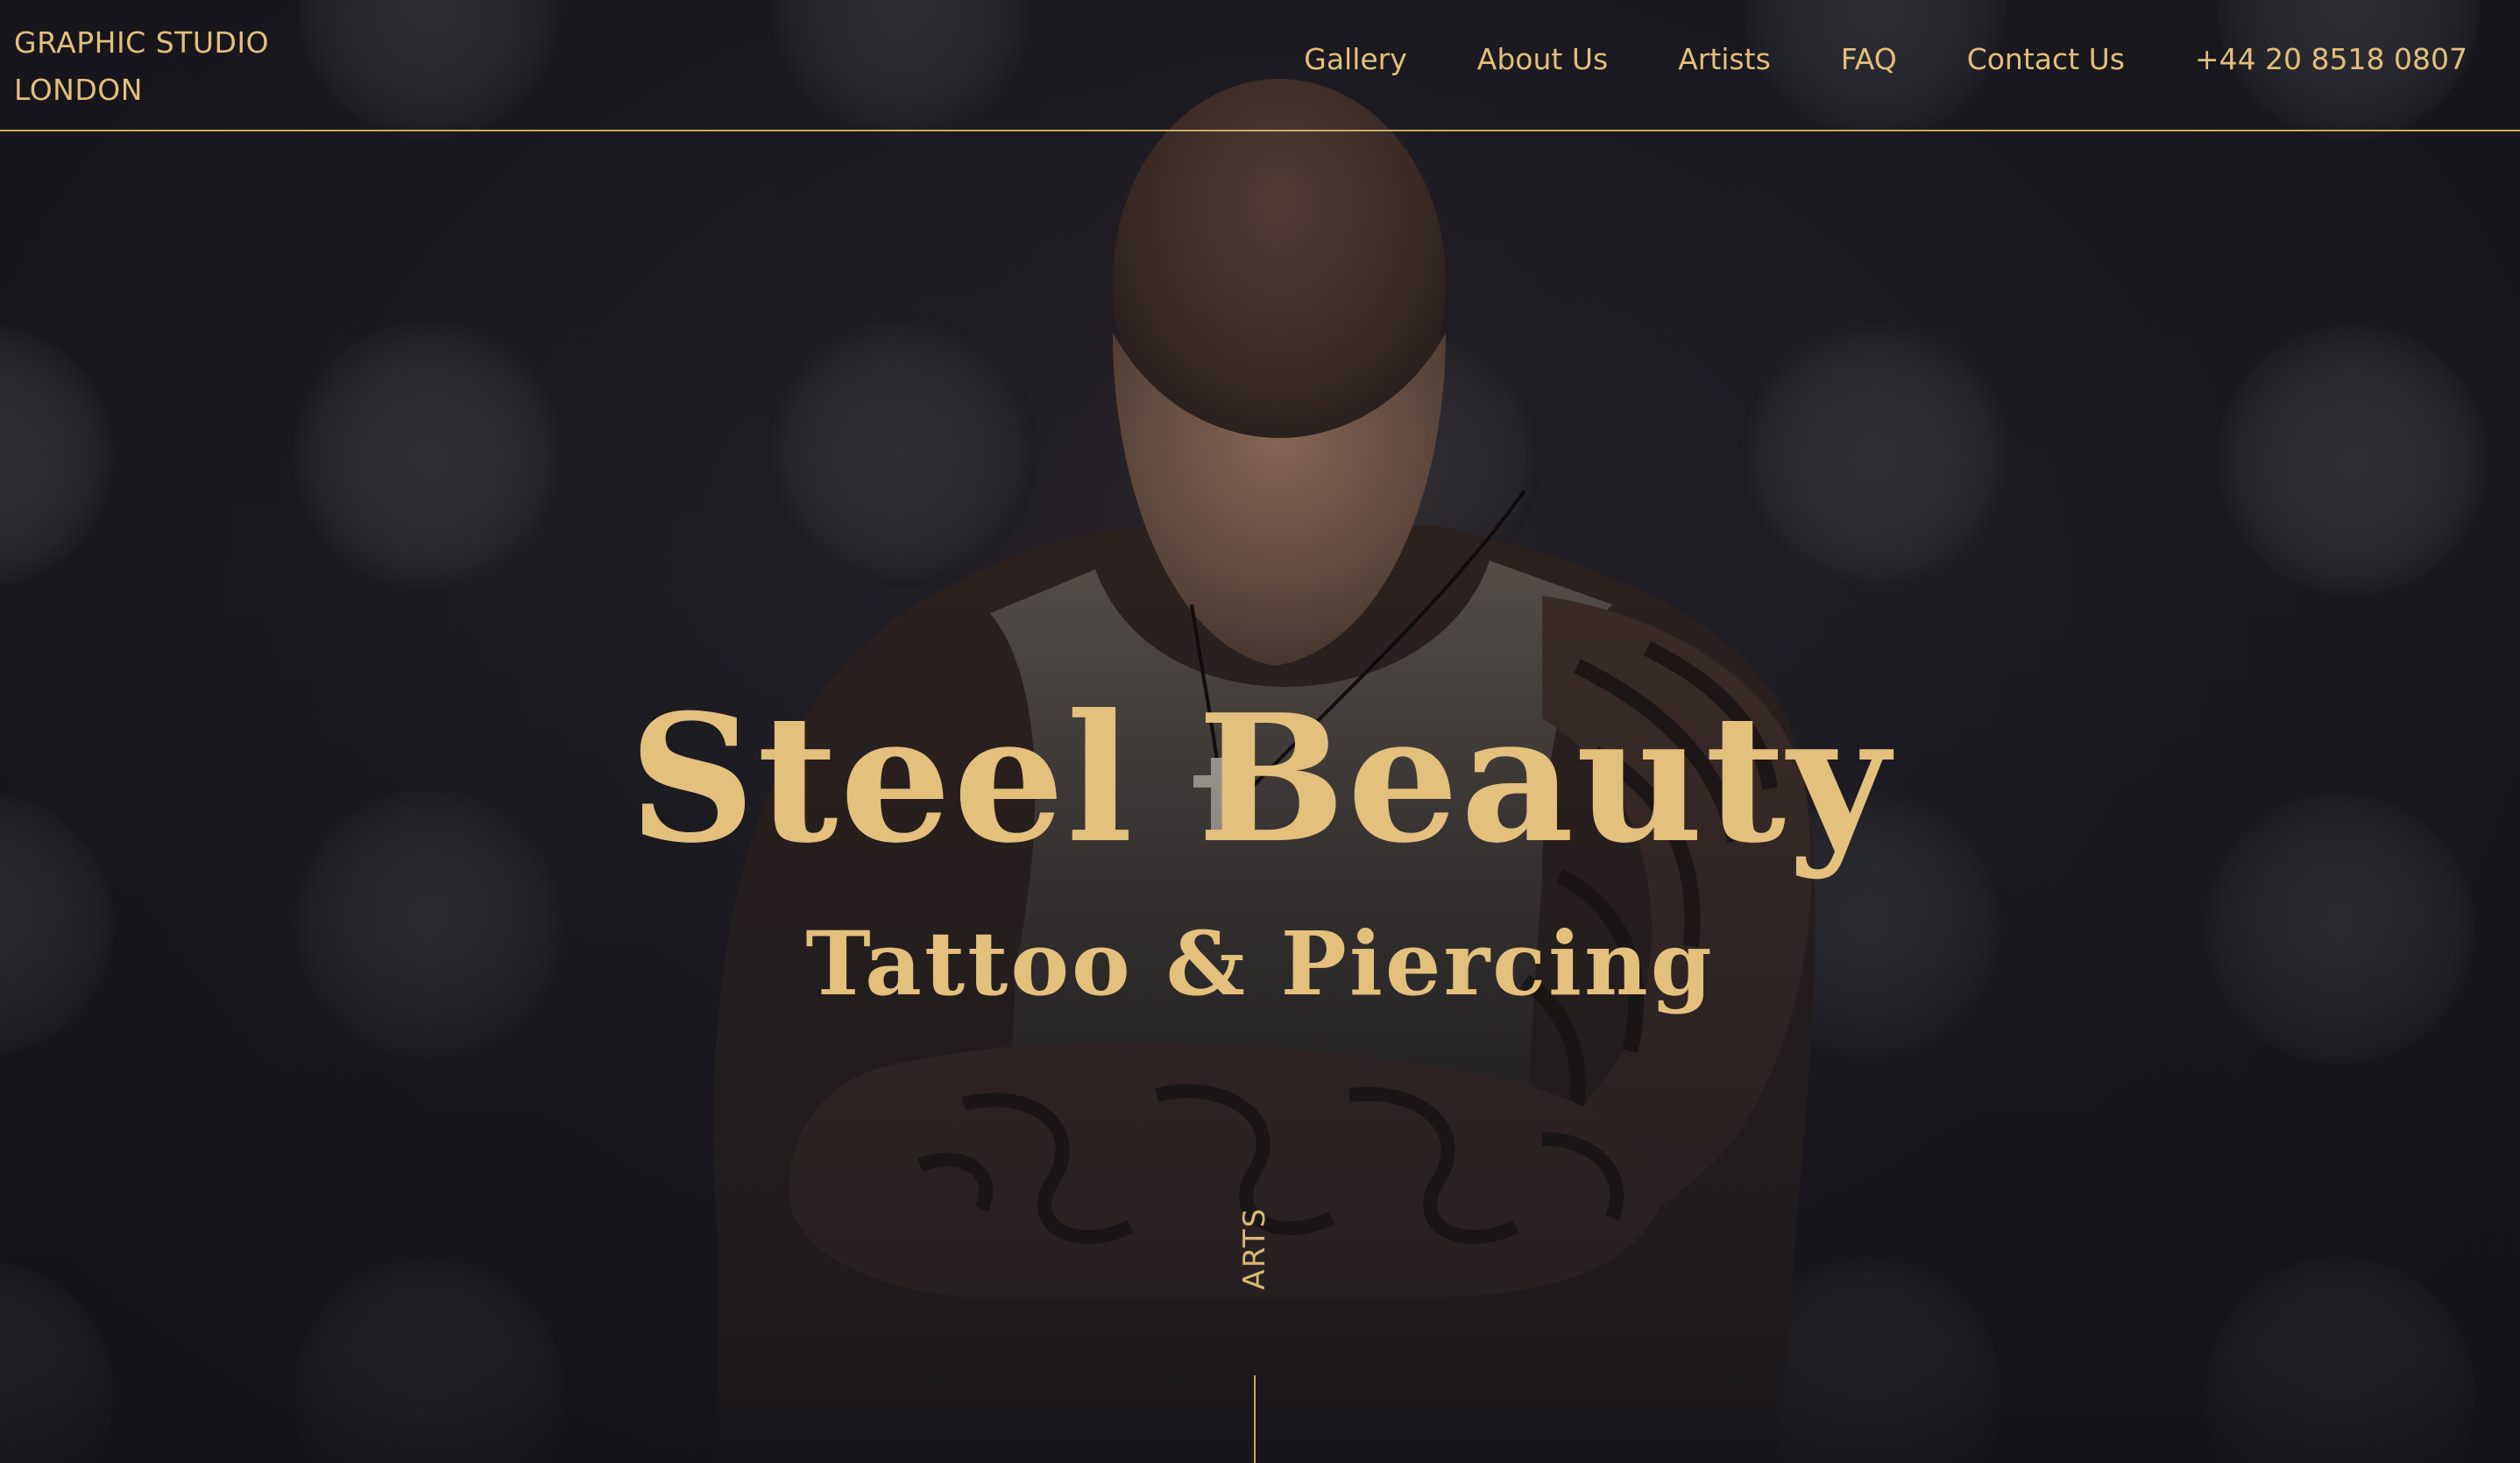 The width and height of the screenshot is (2520, 1463). Describe the element at coordinates (142, 43) in the screenshot. I see `brand-line-1: GRAPHIC STUDIO` at that location.